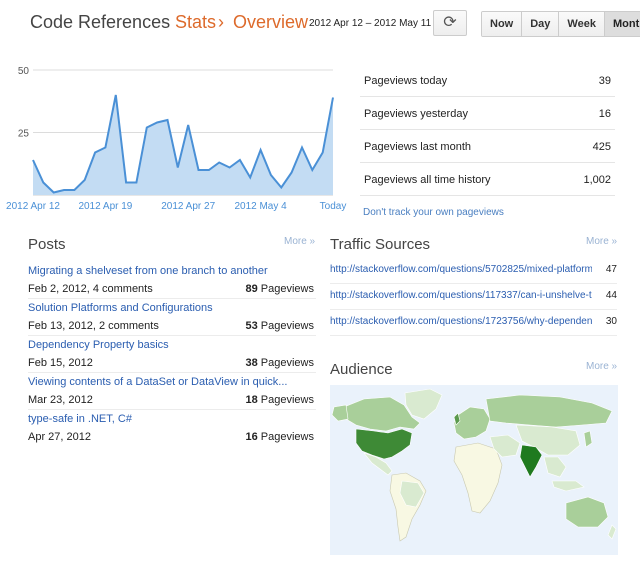 This screenshot has height=569, width=640. What do you see at coordinates (271, 22) in the screenshot?
I see `page-title: Overview` at bounding box center [271, 22].